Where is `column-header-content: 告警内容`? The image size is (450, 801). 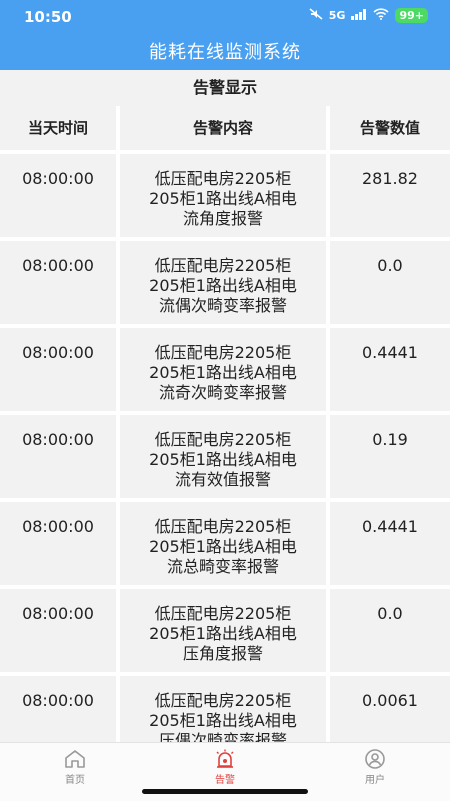 column-header-content: 告警内容 is located at coordinates (223, 128).